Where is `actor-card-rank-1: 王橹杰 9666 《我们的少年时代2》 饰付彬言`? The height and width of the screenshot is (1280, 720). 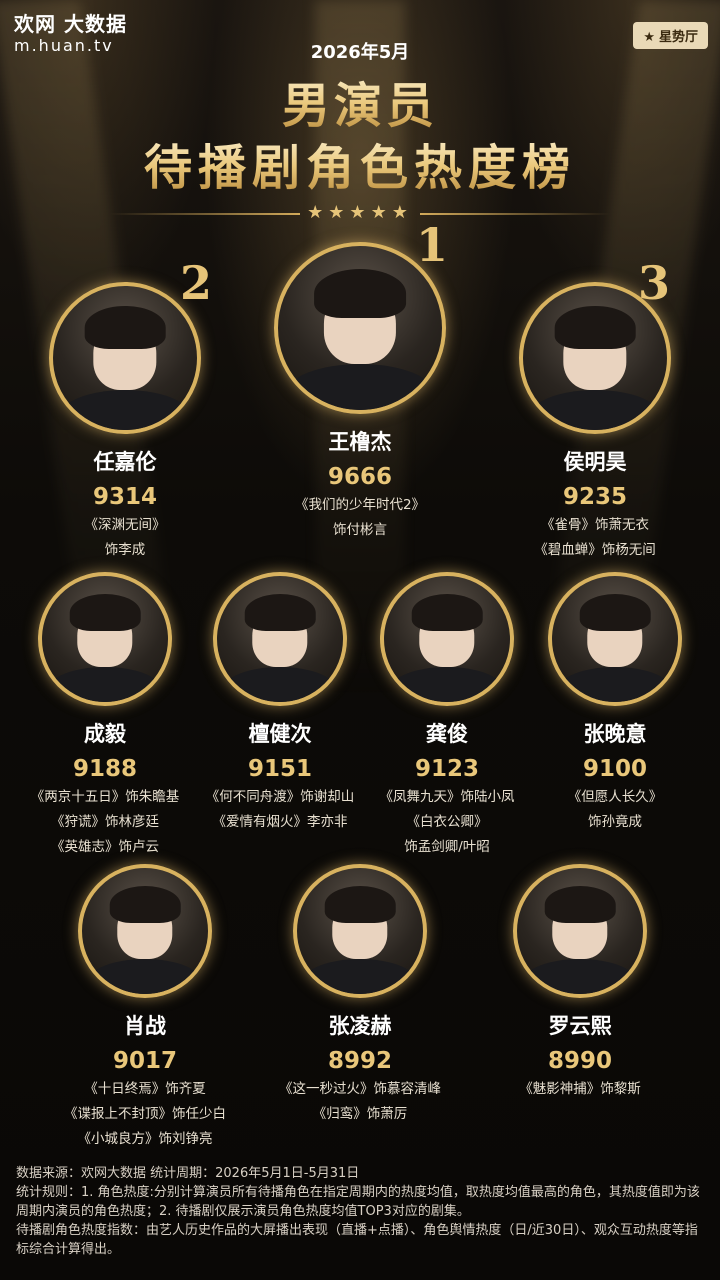
actor-card-rank-1: 王橹杰 9666 《我们的少年时代2》 饰付彬言 is located at coordinates (360, 391).